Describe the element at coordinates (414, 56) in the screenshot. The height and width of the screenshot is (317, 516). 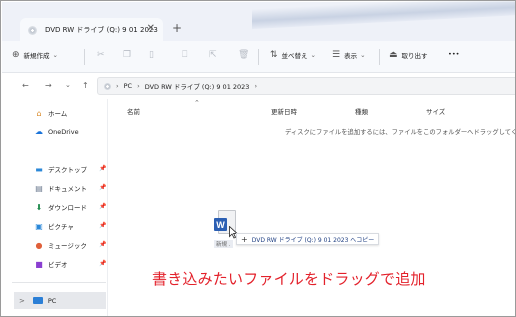
I see `eject-label: 取り出す` at that location.